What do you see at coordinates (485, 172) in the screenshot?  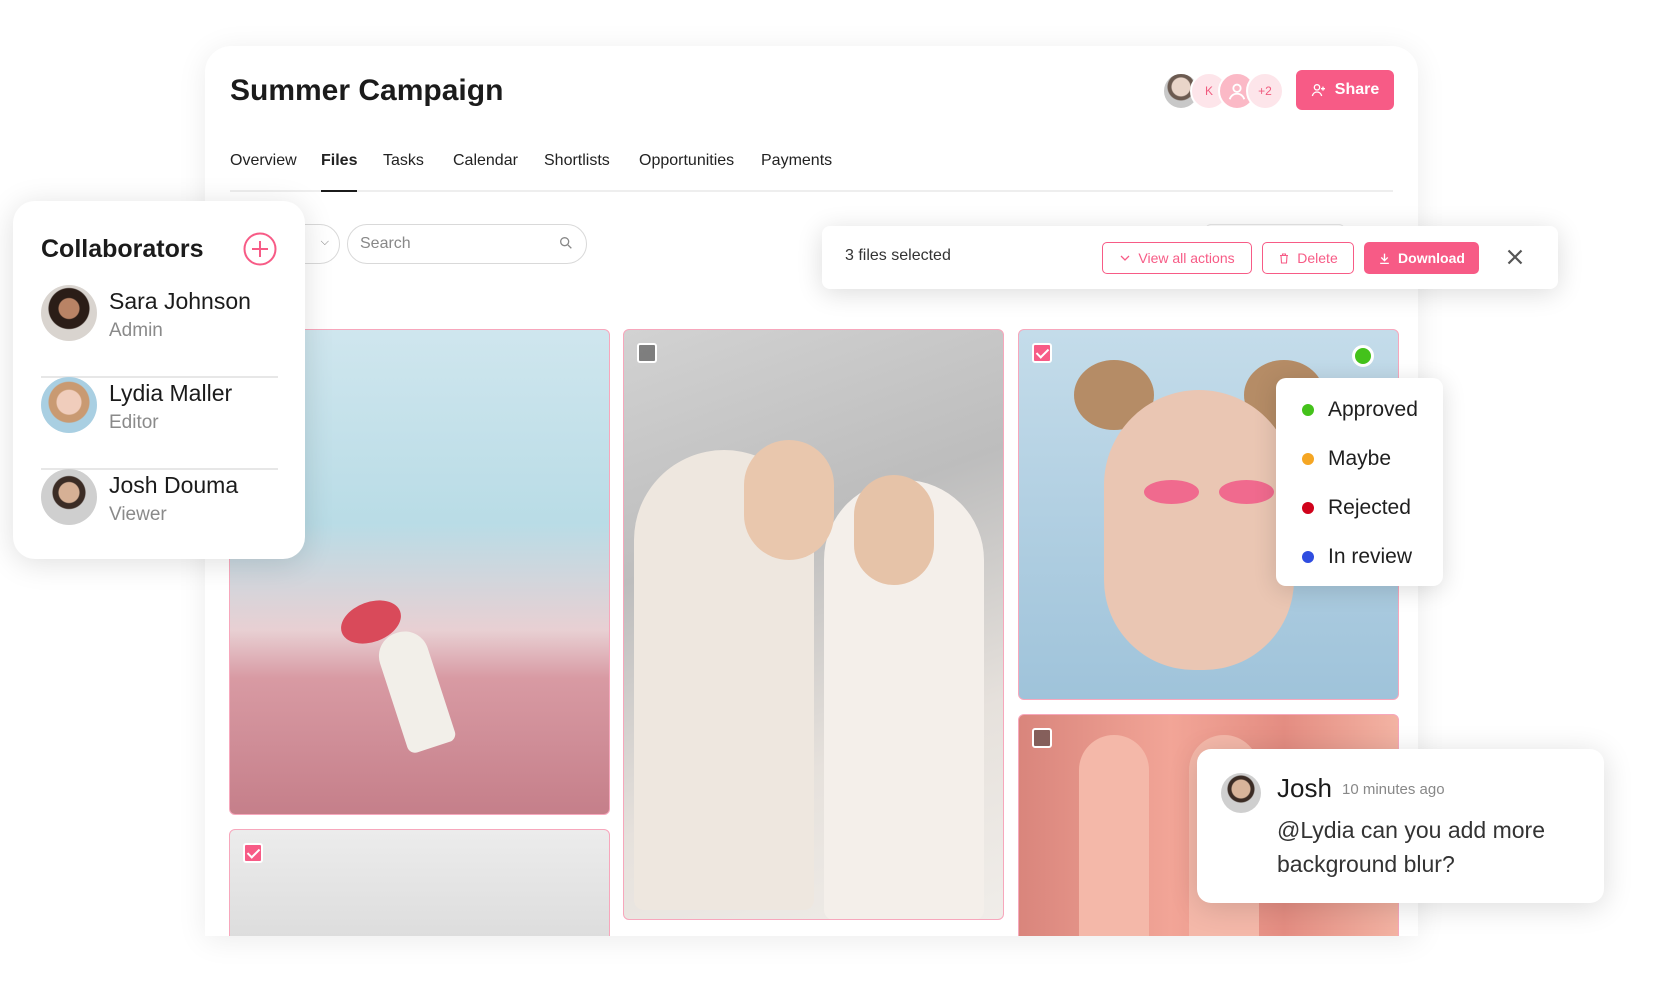 I see `tab-calendar: Calendar` at bounding box center [485, 172].